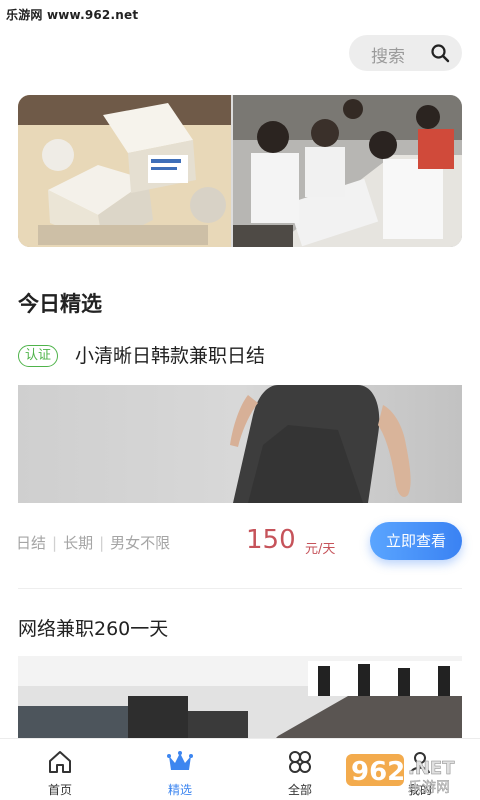 The image size is (480, 800). What do you see at coordinates (124, 171) in the screenshot?
I see `banner-image-products` at bounding box center [124, 171].